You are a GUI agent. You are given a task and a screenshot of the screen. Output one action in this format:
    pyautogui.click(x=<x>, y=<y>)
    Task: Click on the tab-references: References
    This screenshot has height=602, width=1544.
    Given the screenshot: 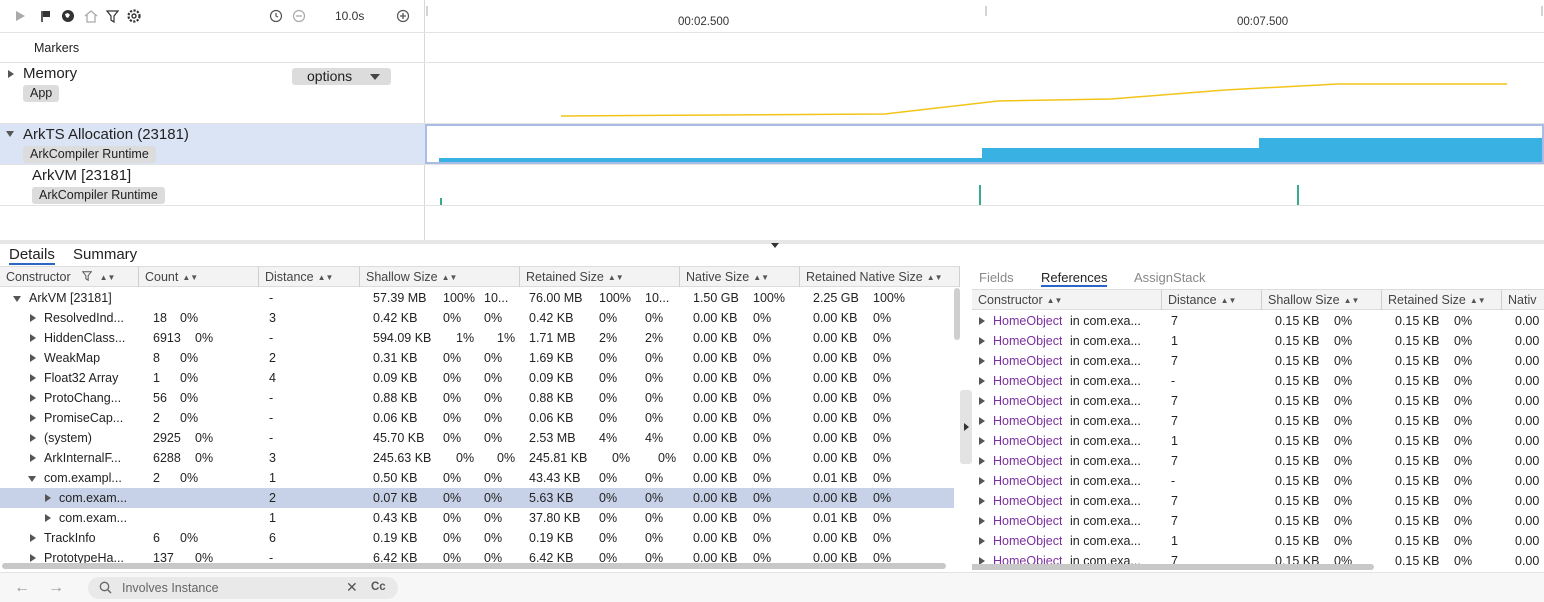 What is the action you would take?
    pyautogui.click(x=1074, y=278)
    